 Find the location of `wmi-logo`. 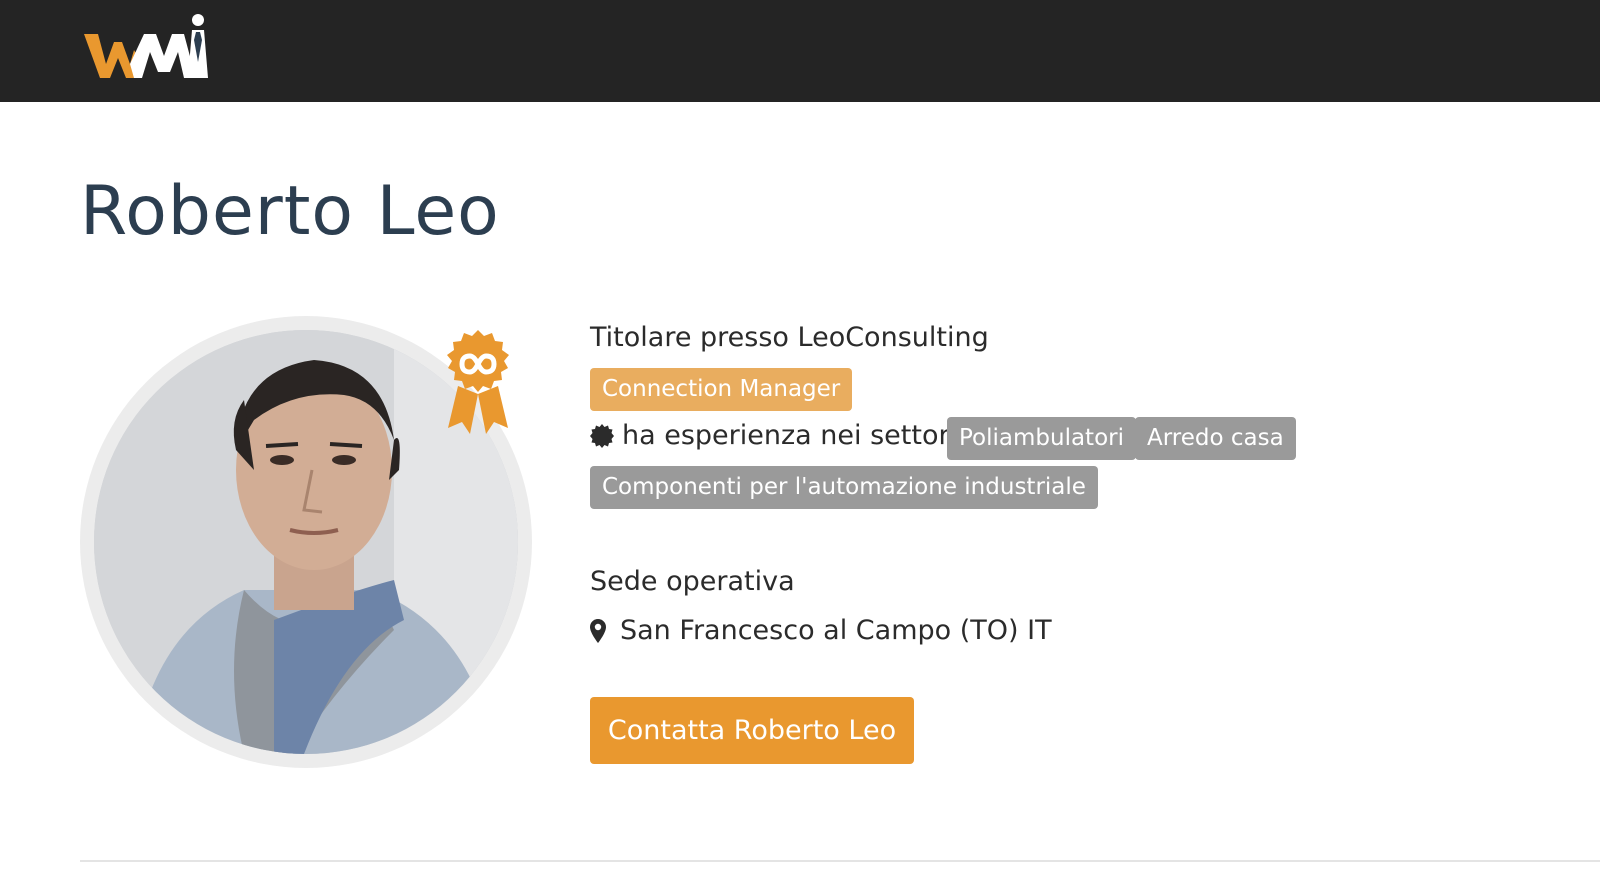

wmi-logo is located at coordinates (149, 48).